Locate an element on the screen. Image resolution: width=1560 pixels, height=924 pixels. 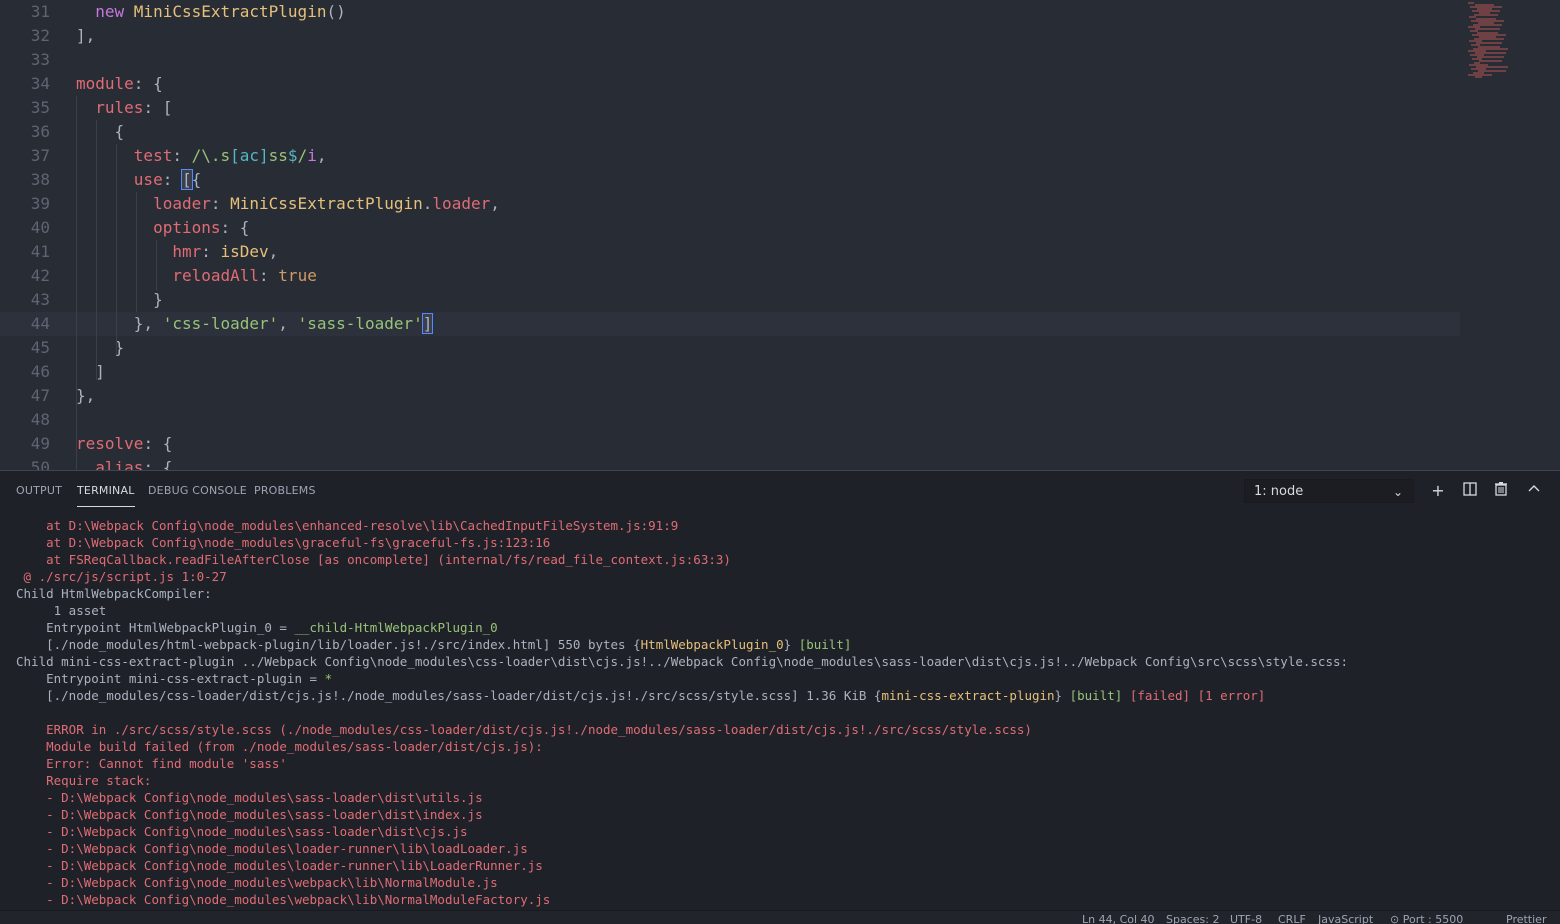
split-icon is located at coordinates (1470, 491).